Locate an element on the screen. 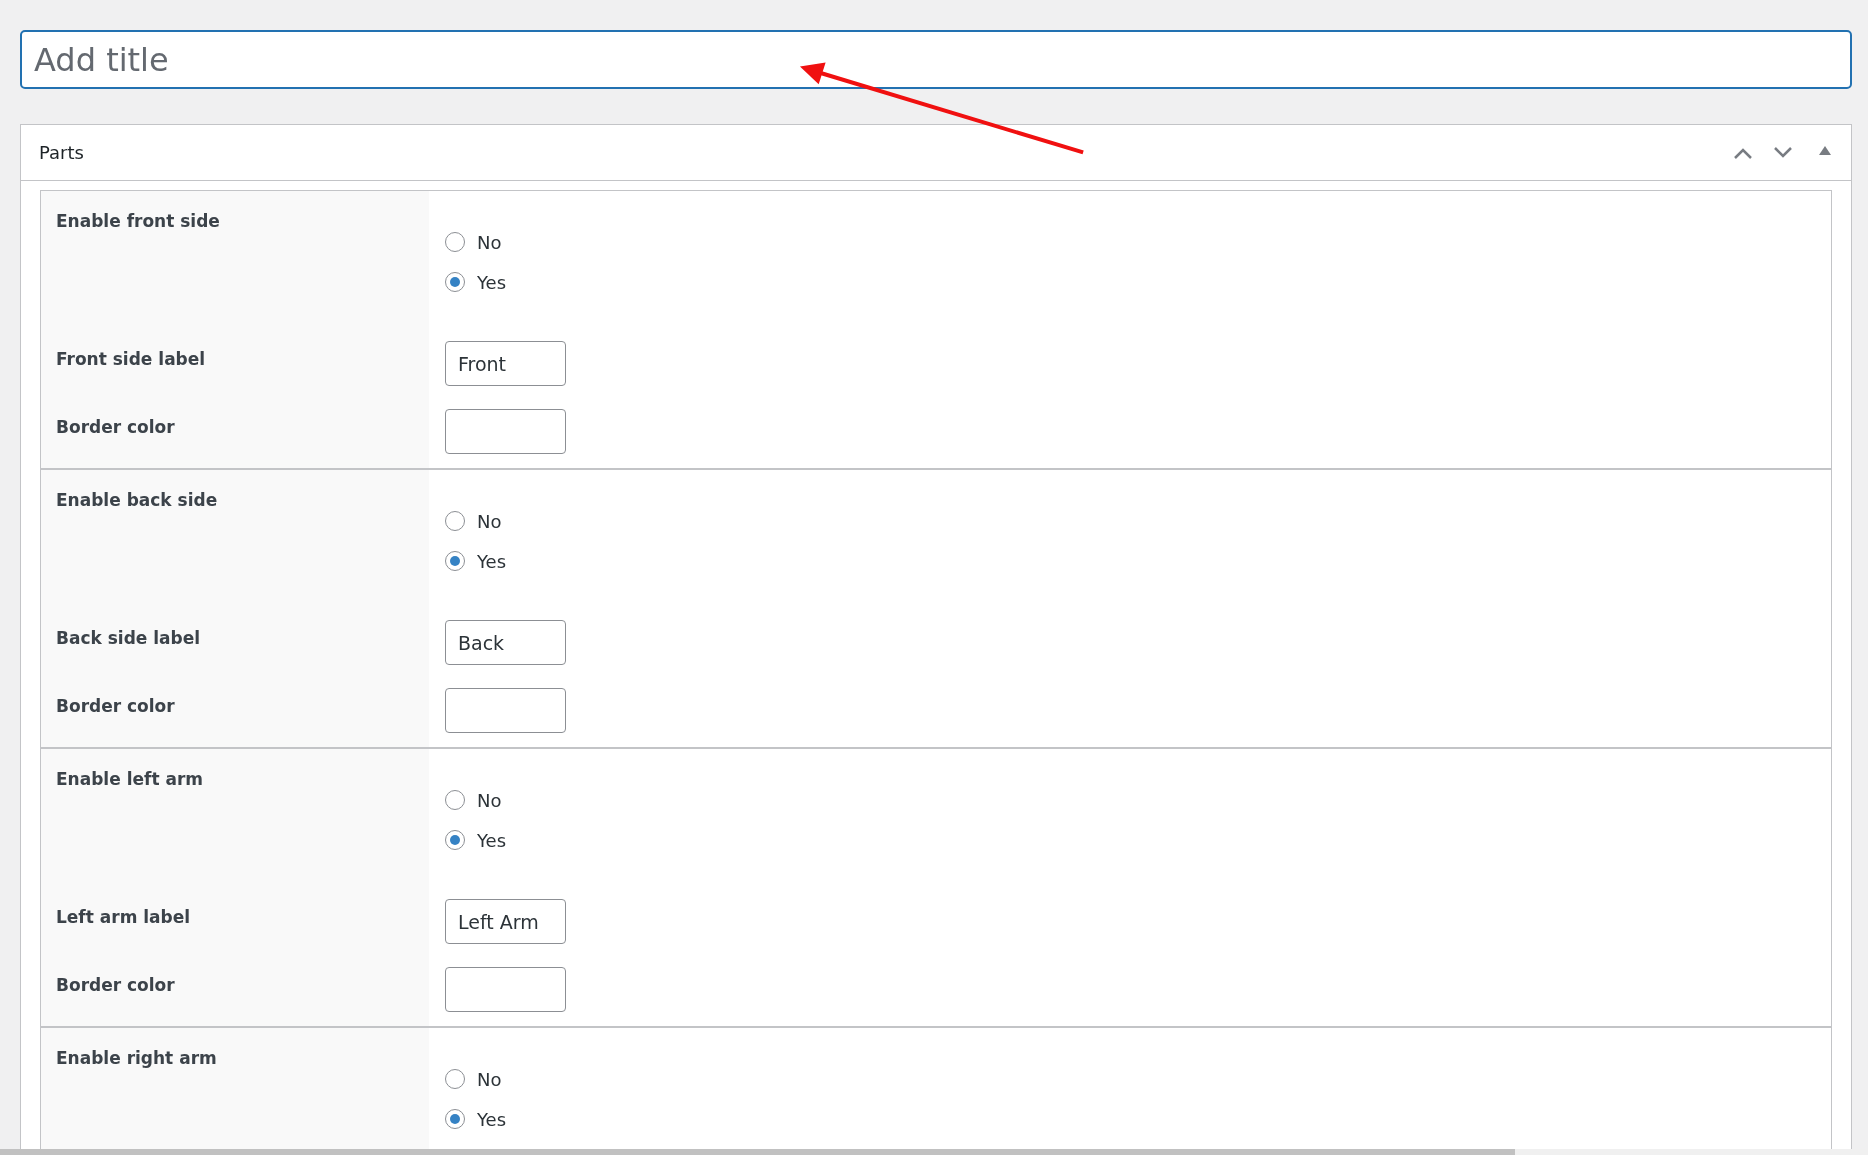 This screenshot has width=1868, height=1155. field-label: Enable back side is located at coordinates (137, 500).